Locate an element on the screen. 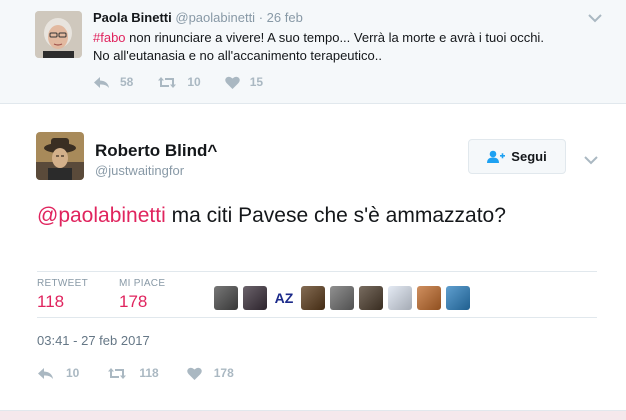 This screenshot has width=626, height=420. parent-author-avatar is located at coordinates (58, 34).